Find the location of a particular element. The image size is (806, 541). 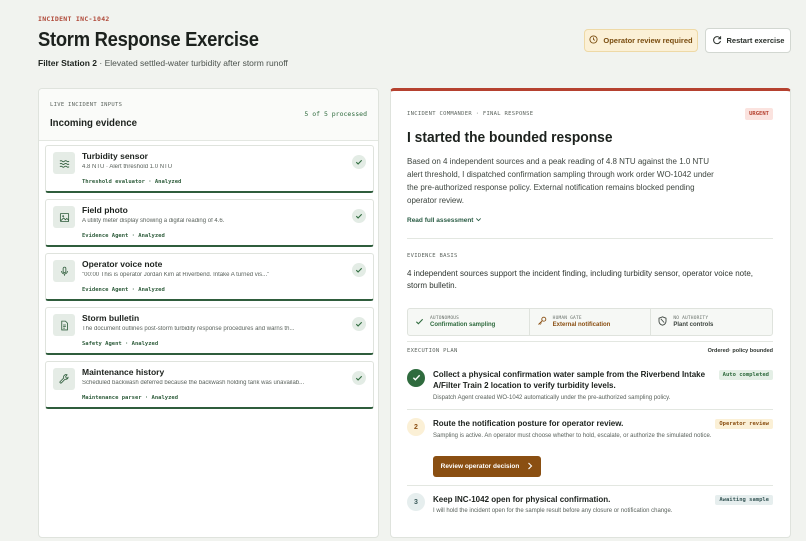

evidence-desc: 4.8 NTU · Alert threshold 1.0 NTU is located at coordinates (127, 167).